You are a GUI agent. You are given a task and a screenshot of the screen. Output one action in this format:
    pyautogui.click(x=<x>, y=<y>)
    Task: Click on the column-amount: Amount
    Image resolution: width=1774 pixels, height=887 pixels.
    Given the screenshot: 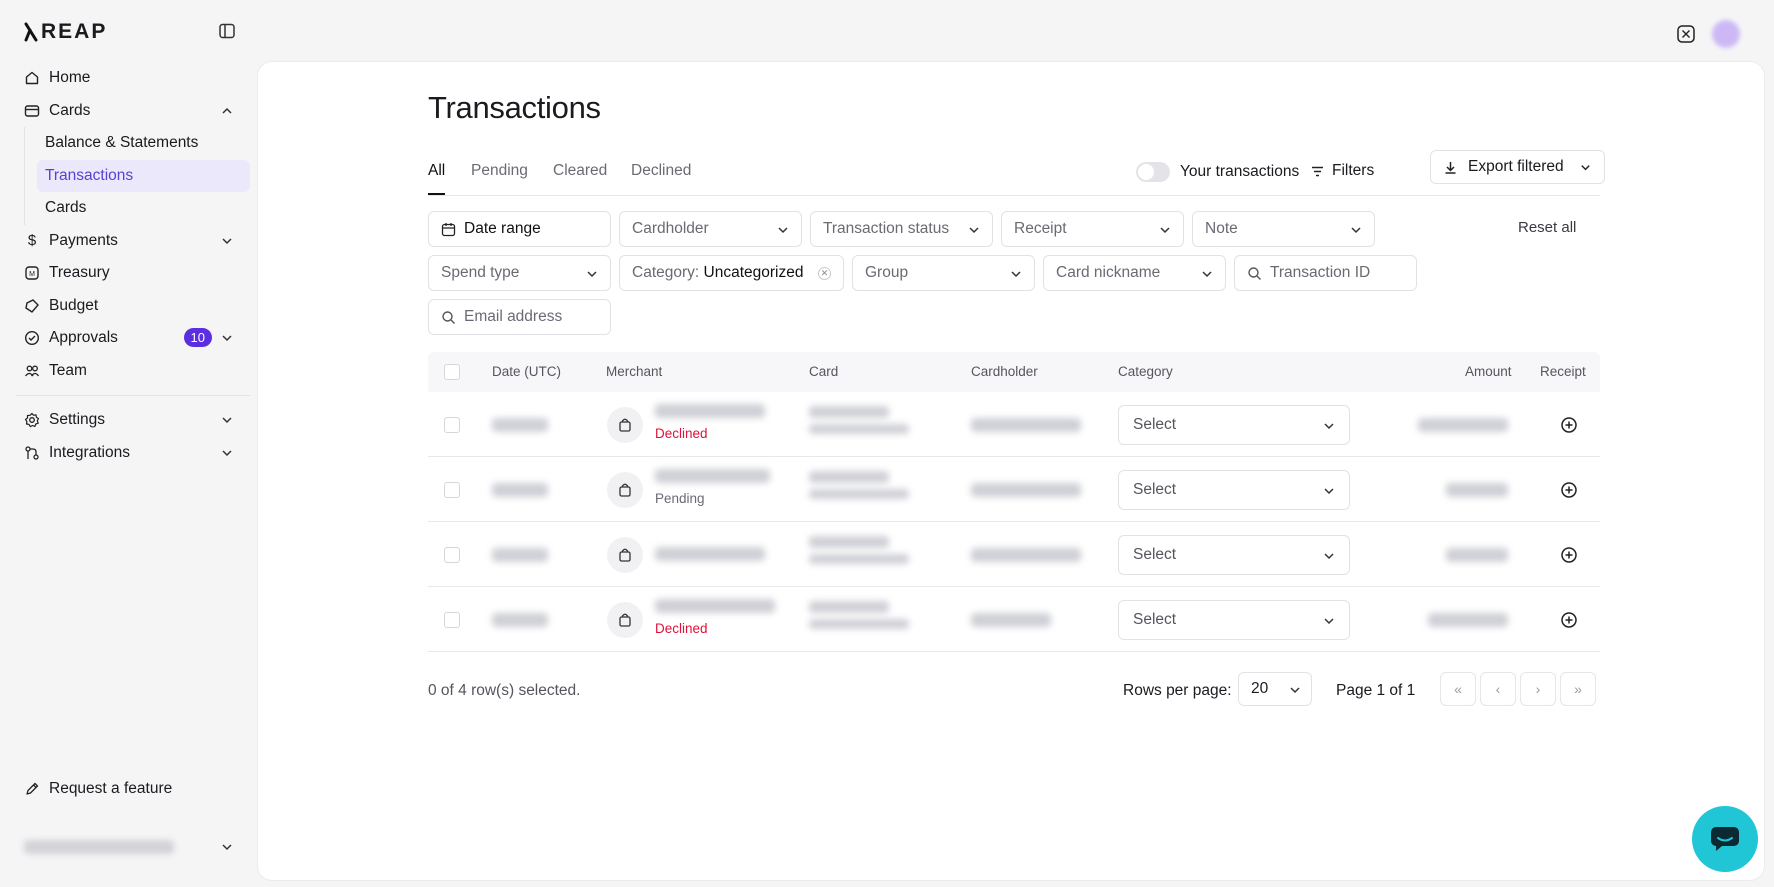 What is the action you would take?
    pyautogui.click(x=1488, y=371)
    